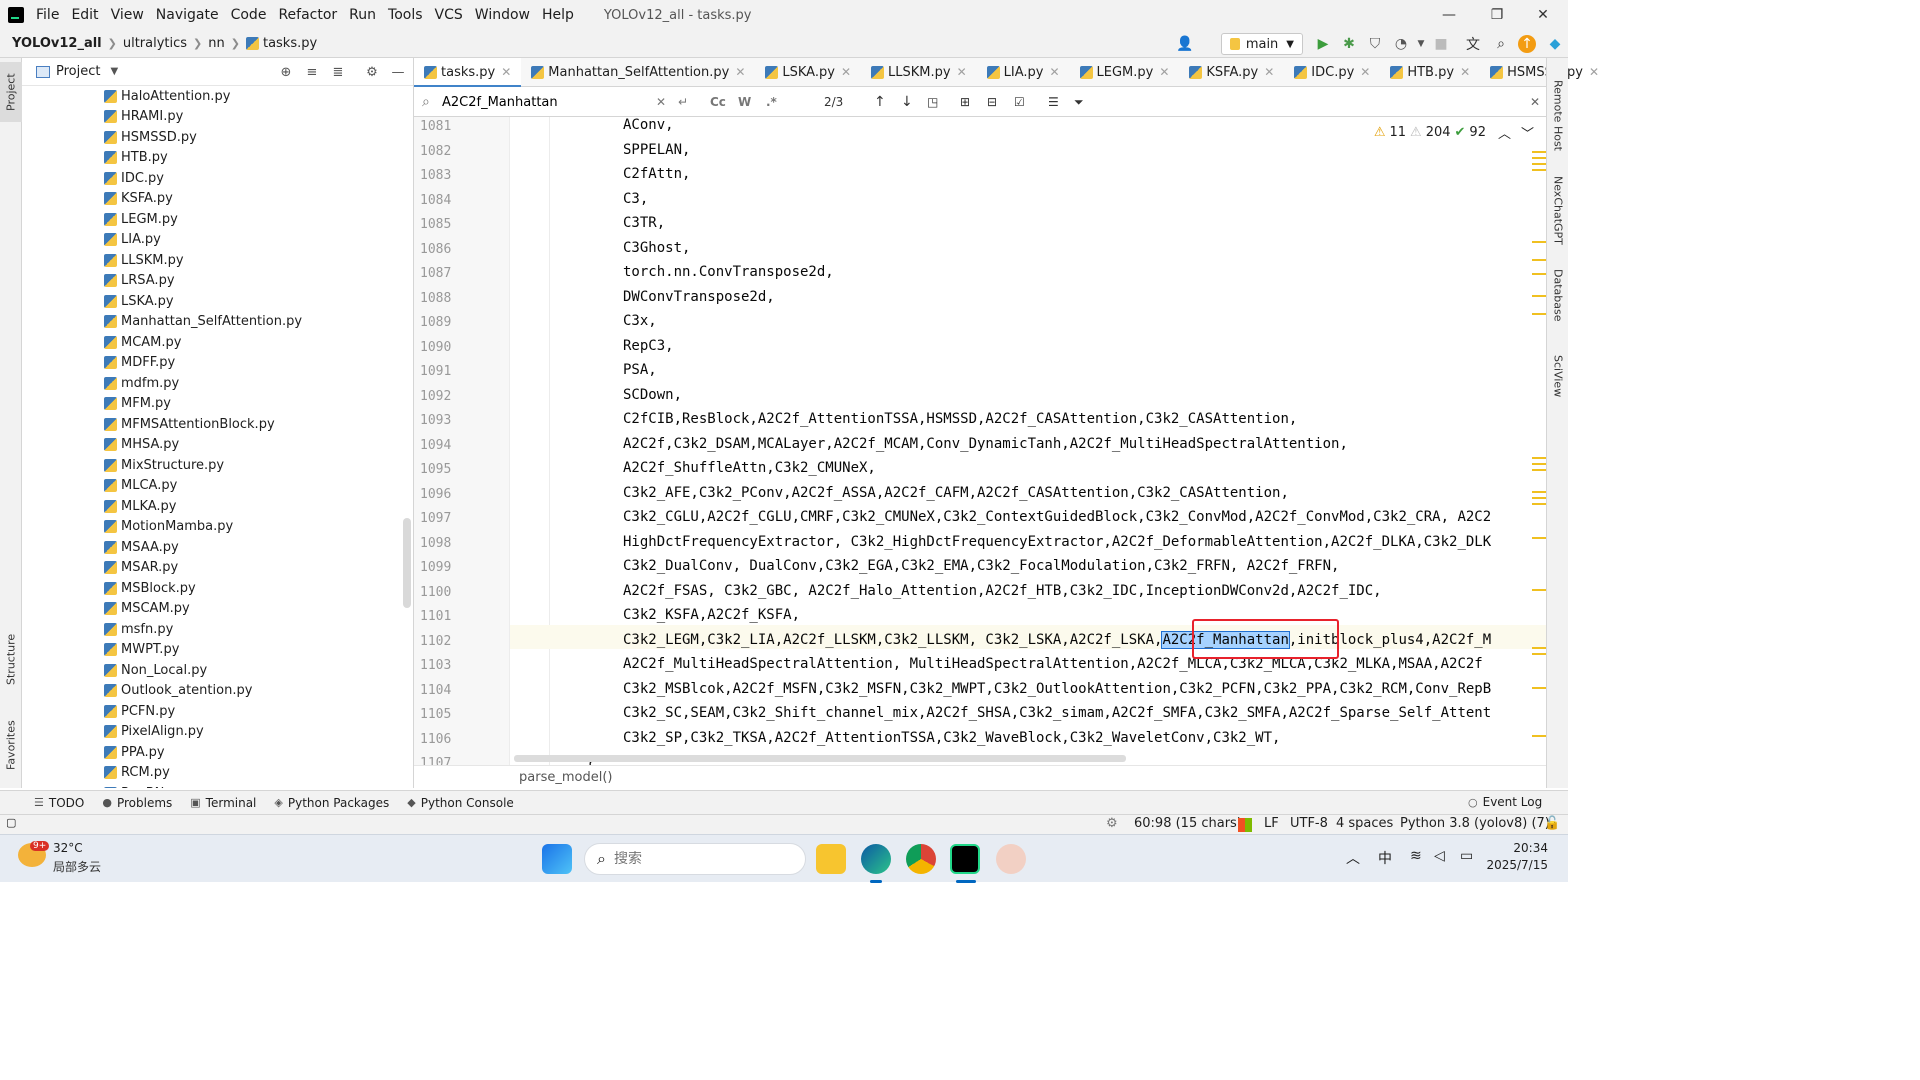 This screenshot has height=1080, width=1920. Describe the element at coordinates (212, 219) in the screenshot. I see `project-file-item: LEGM.py` at that location.